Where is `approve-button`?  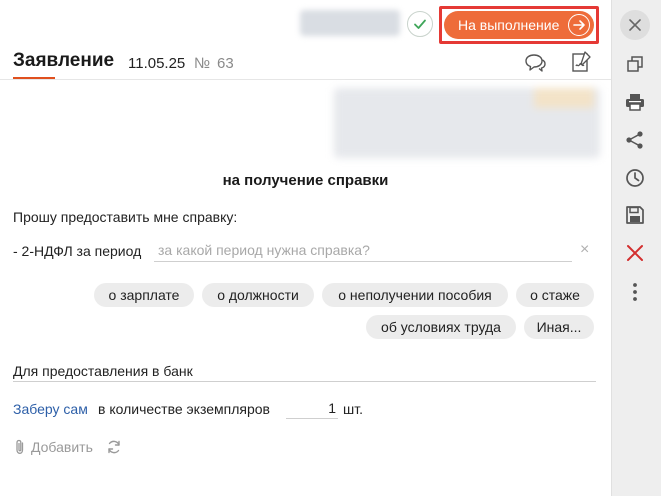 approve-button is located at coordinates (420, 24).